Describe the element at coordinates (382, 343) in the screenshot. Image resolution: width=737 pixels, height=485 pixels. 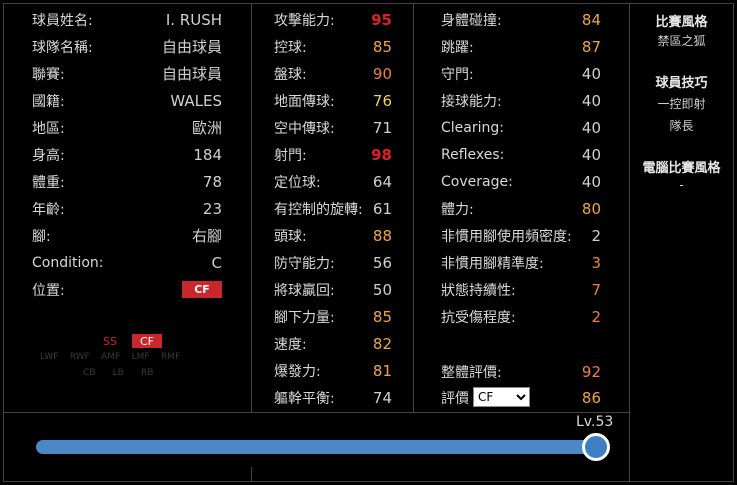
I see `stat-value: 82` at that location.